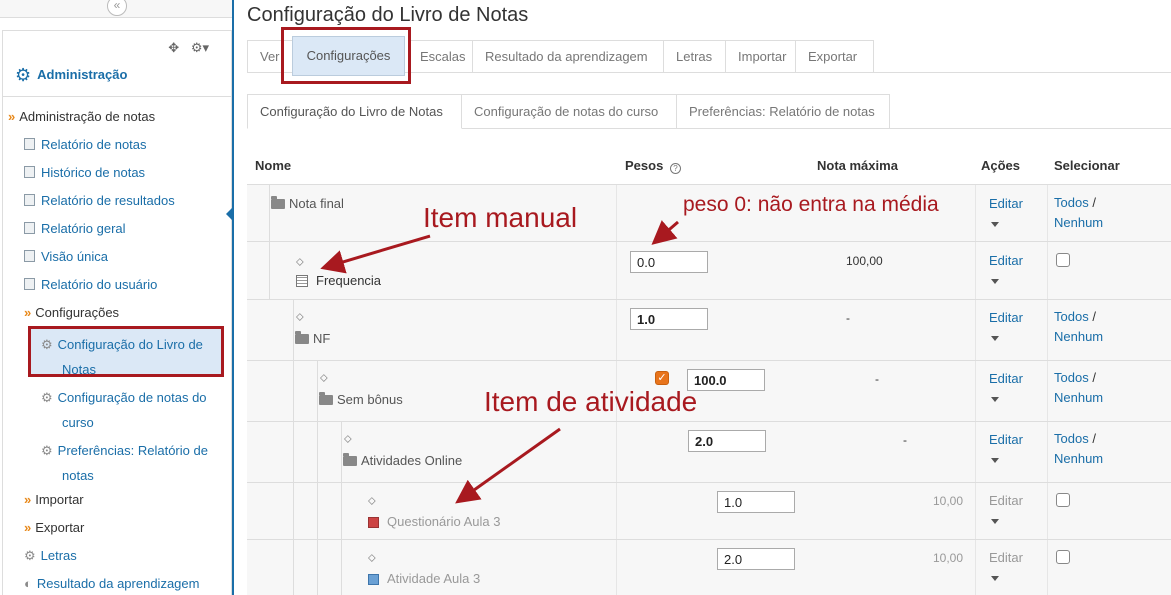 This screenshot has height=595, width=1171. I want to click on nav-relatorio-usuario: Relatório do usuário, so click(90, 285).